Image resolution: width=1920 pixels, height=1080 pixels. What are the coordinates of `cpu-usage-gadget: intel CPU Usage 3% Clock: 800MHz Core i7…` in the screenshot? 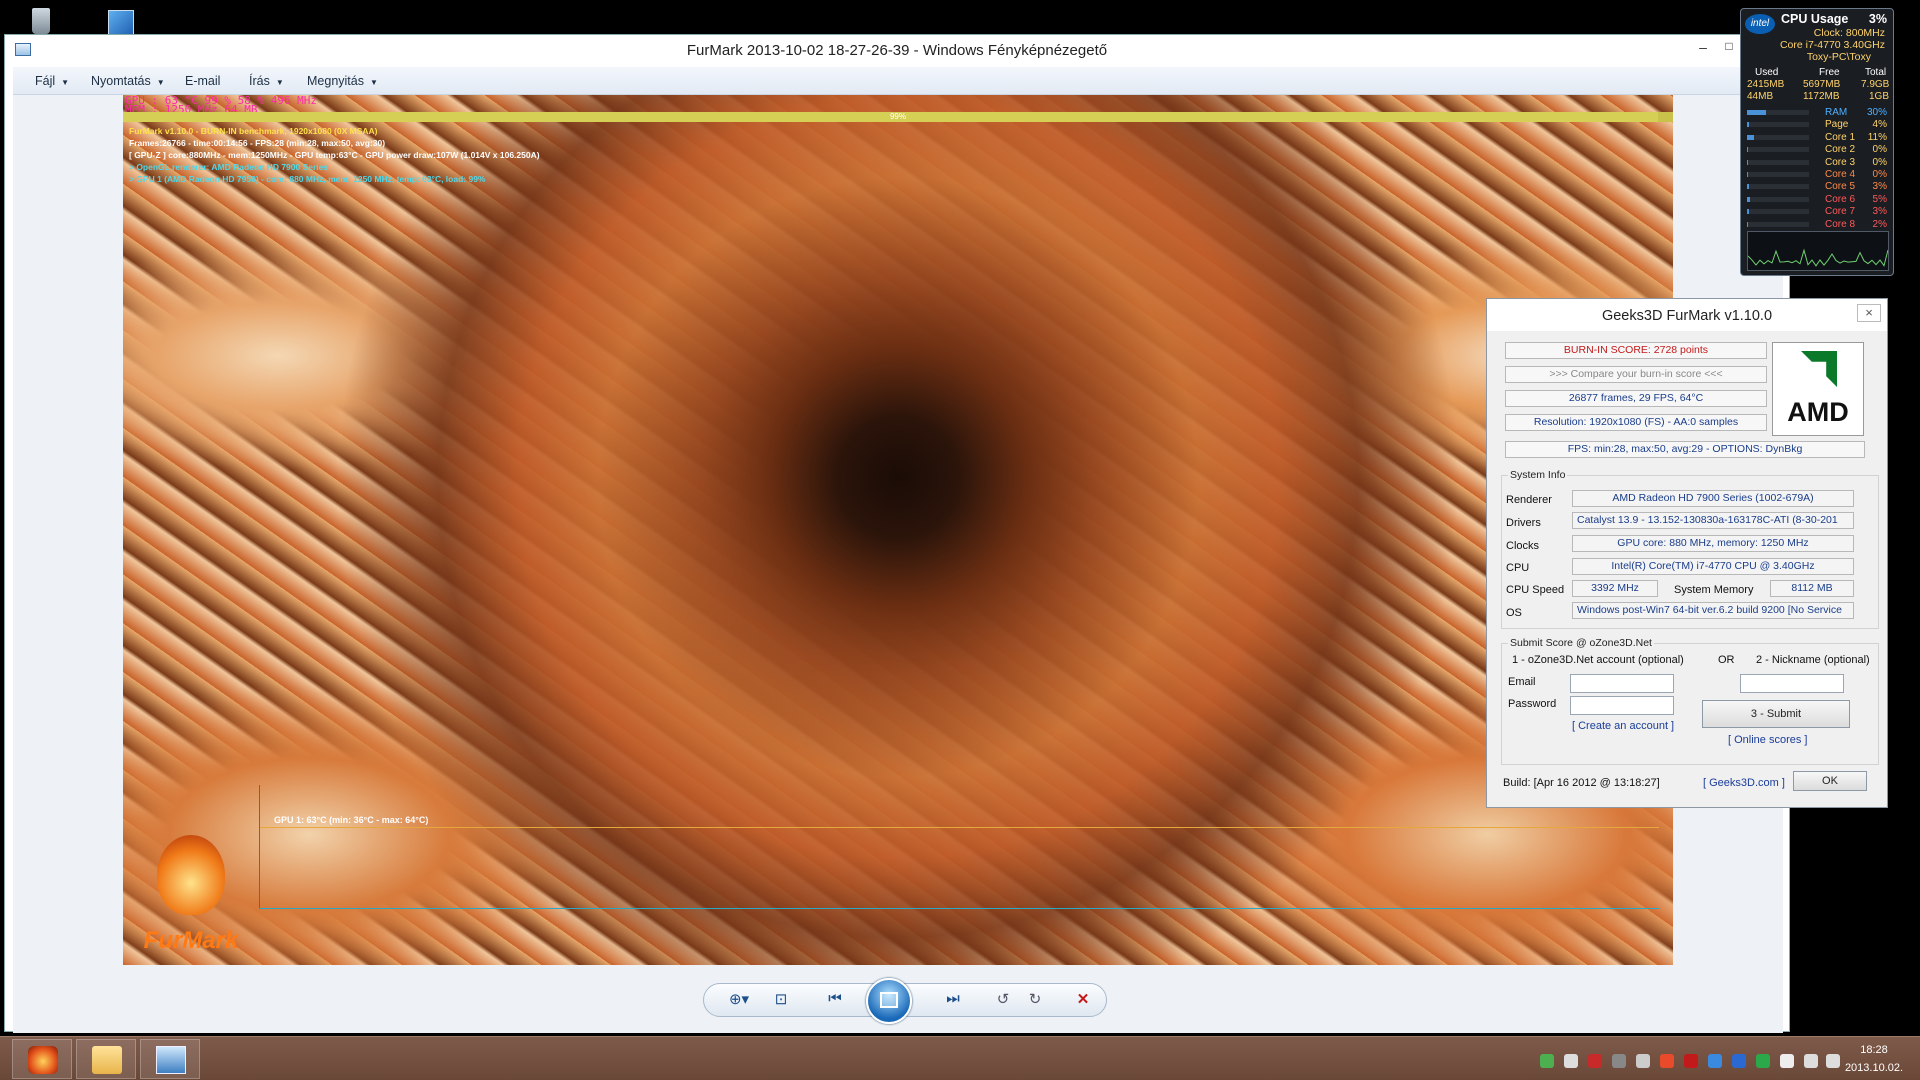 It's located at (1817, 142).